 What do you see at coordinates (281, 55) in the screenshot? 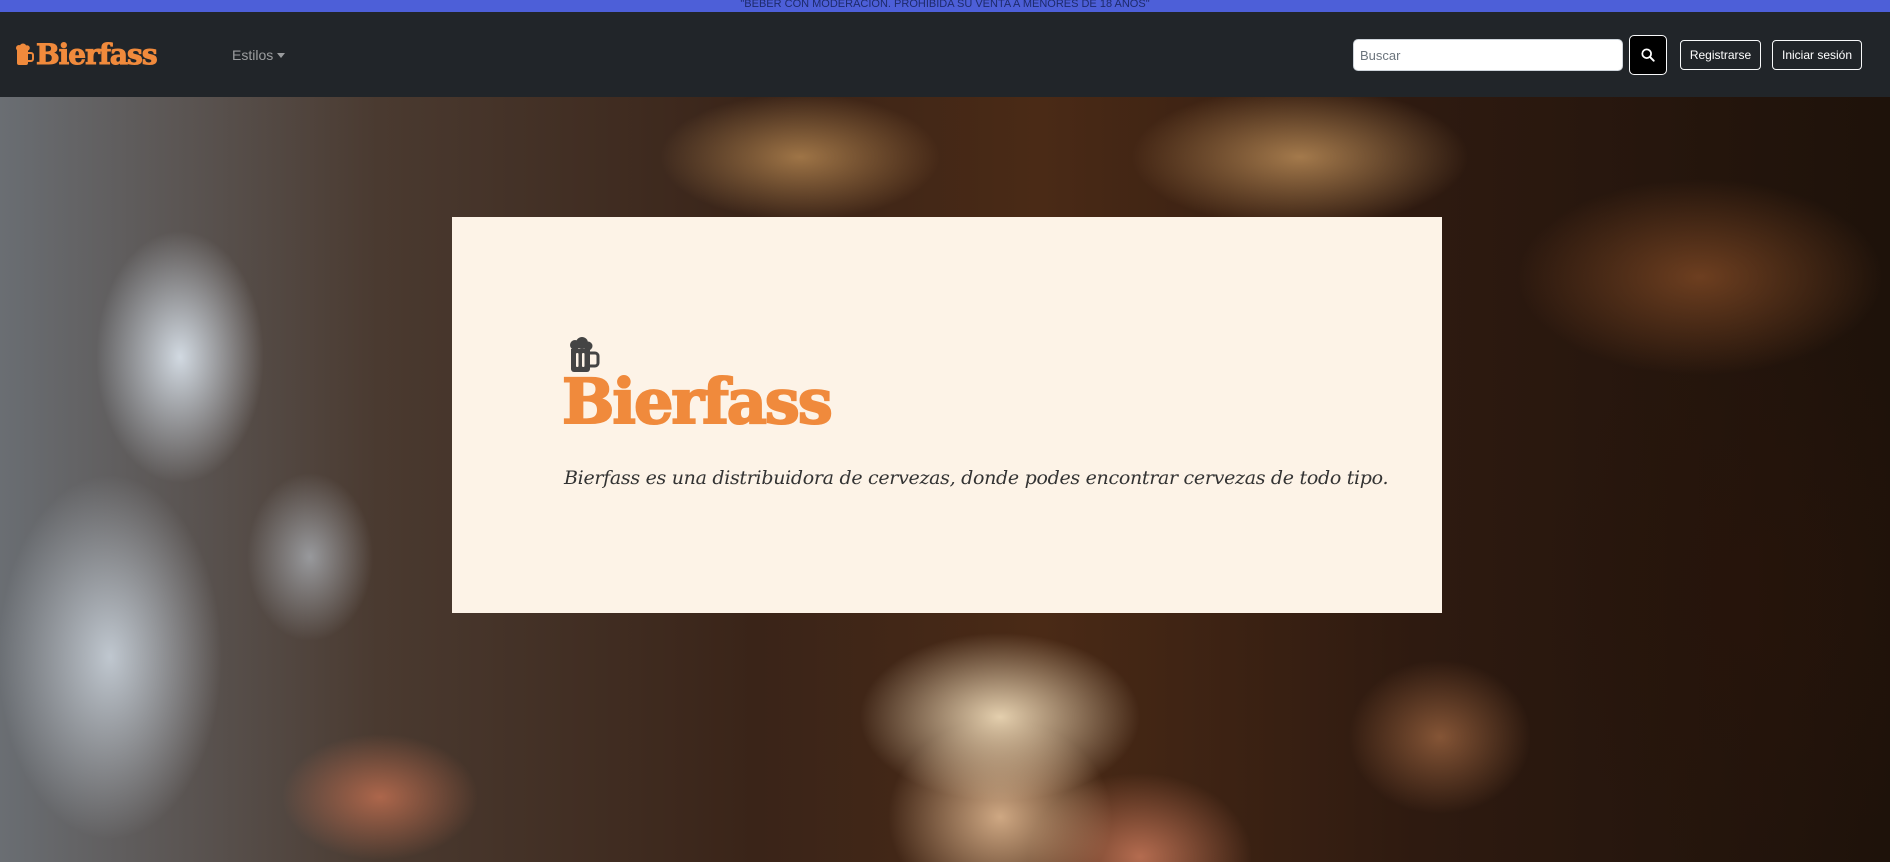
I see `caret-down-icon` at bounding box center [281, 55].